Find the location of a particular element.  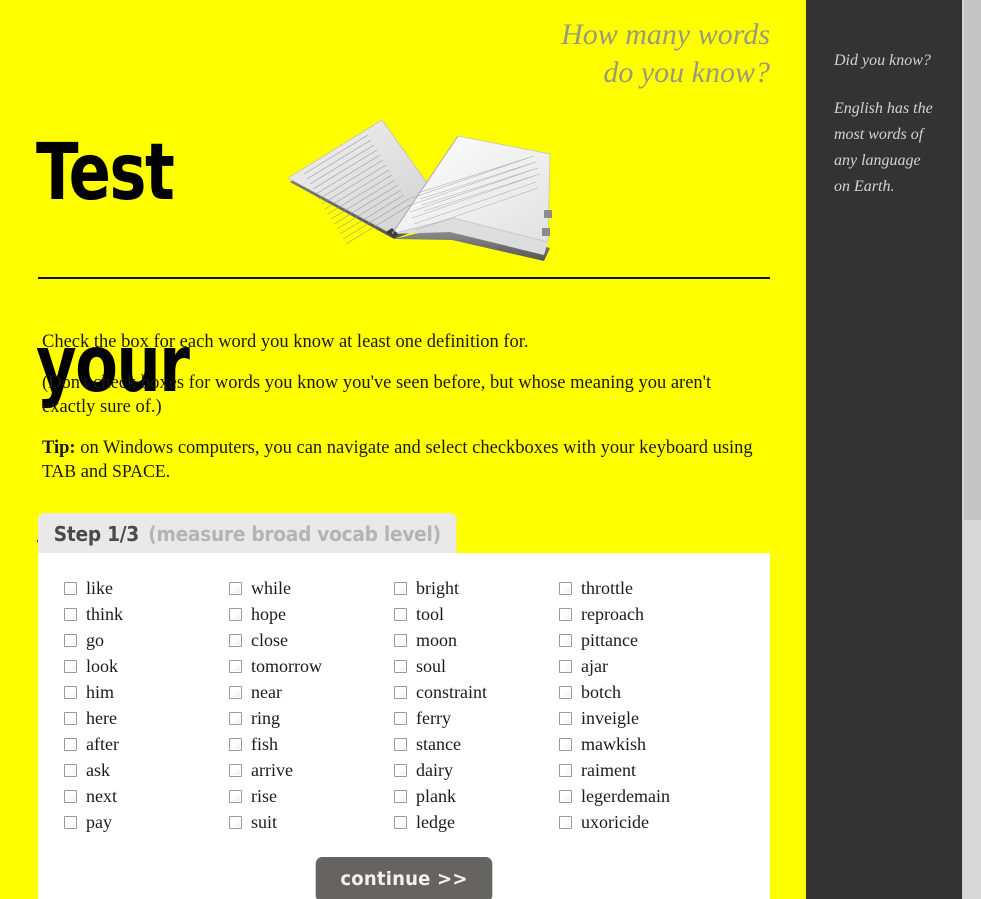

word-checkbox-item: after is located at coordinates (146, 744).